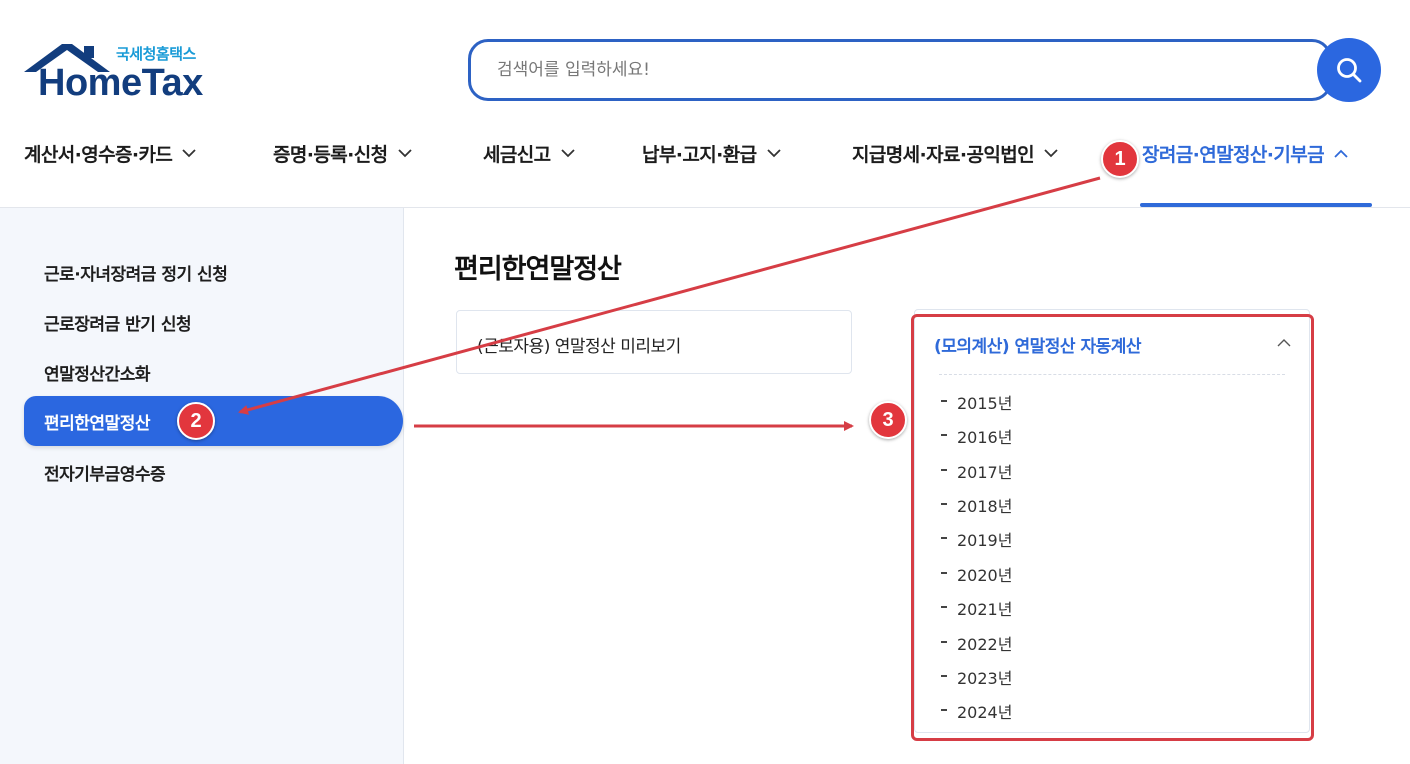  What do you see at coordinates (1233, 155) in the screenshot?
I see `gnb-item-label: 장려금·연말정산·기부금` at bounding box center [1233, 155].